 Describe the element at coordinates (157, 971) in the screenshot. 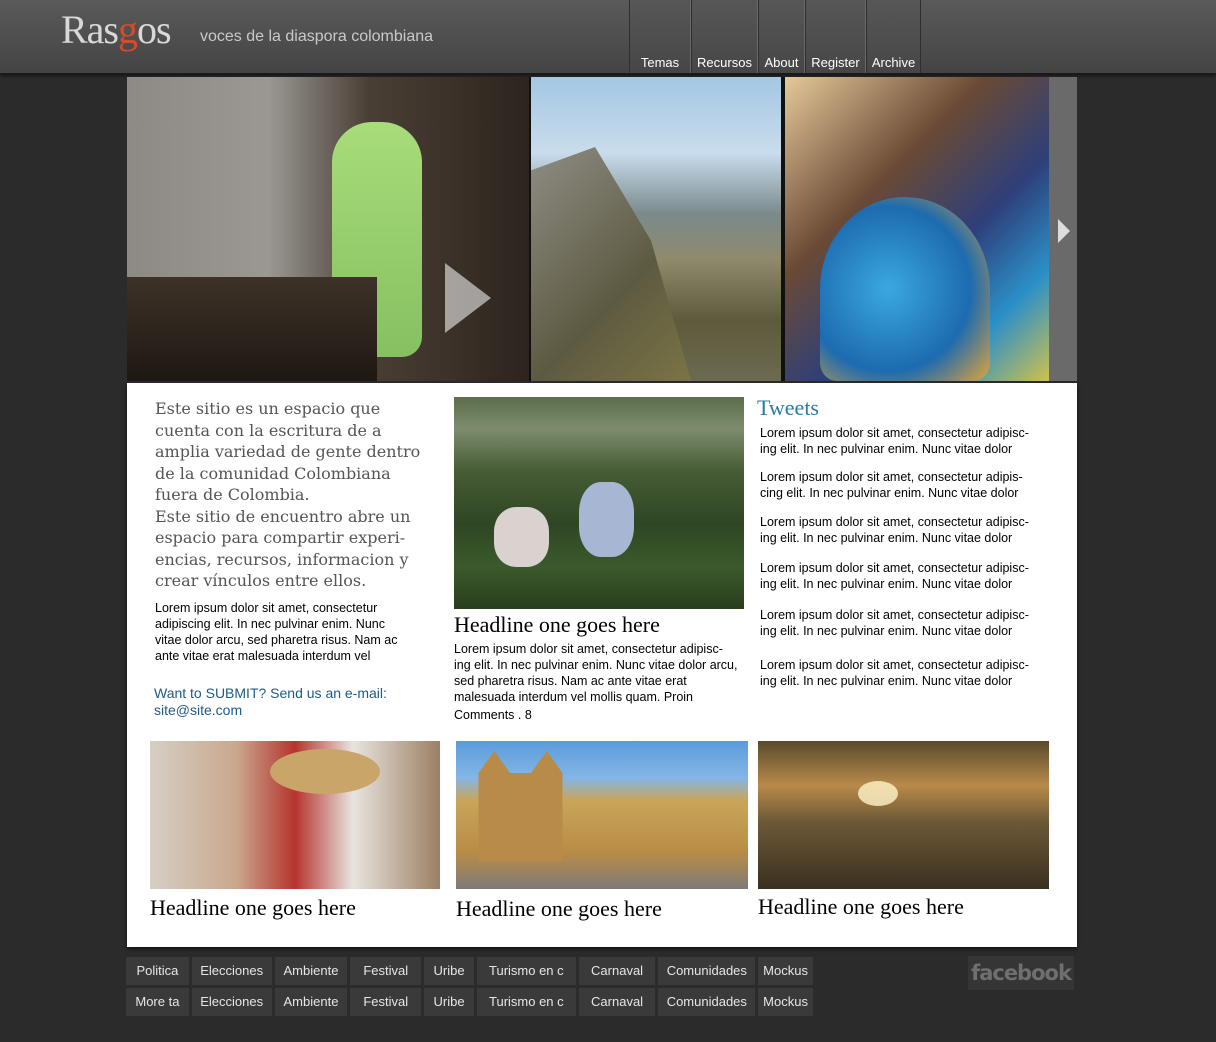

I see `tag-link: Politica` at that location.